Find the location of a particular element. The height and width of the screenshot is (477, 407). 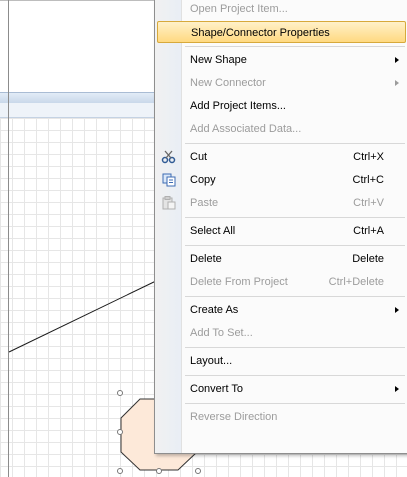

menu-item-copy: Copy Ctrl+C is located at coordinates (281, 180).